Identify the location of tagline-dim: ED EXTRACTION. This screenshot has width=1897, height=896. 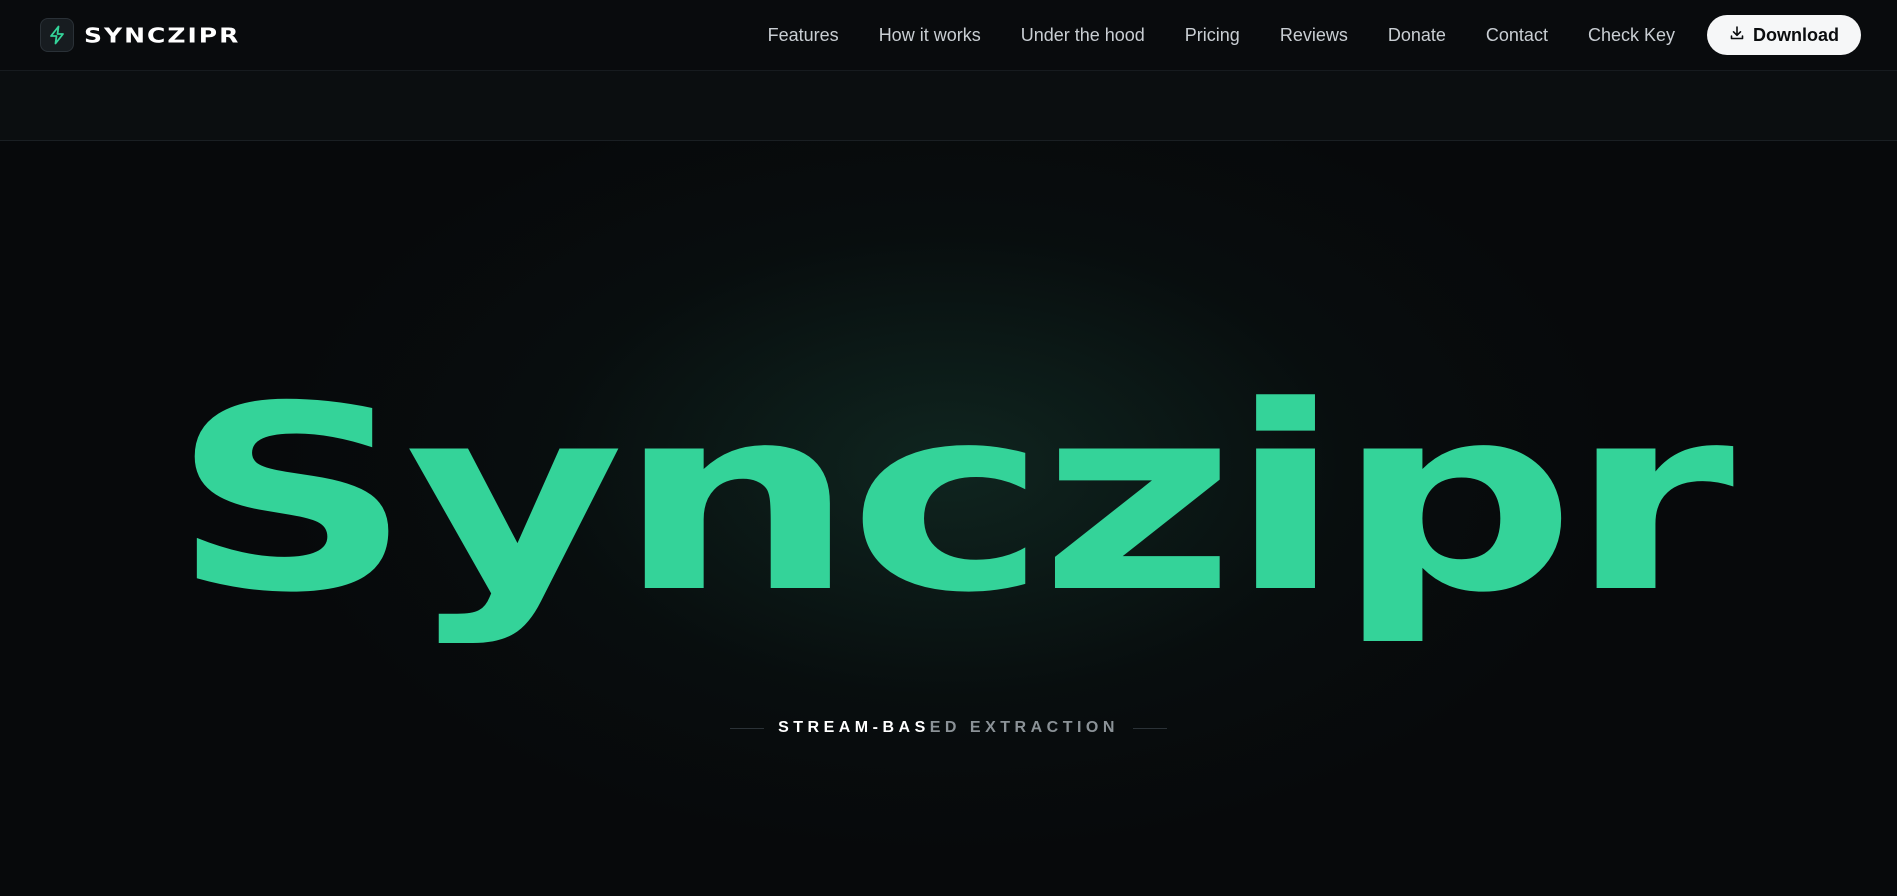
(1024, 727).